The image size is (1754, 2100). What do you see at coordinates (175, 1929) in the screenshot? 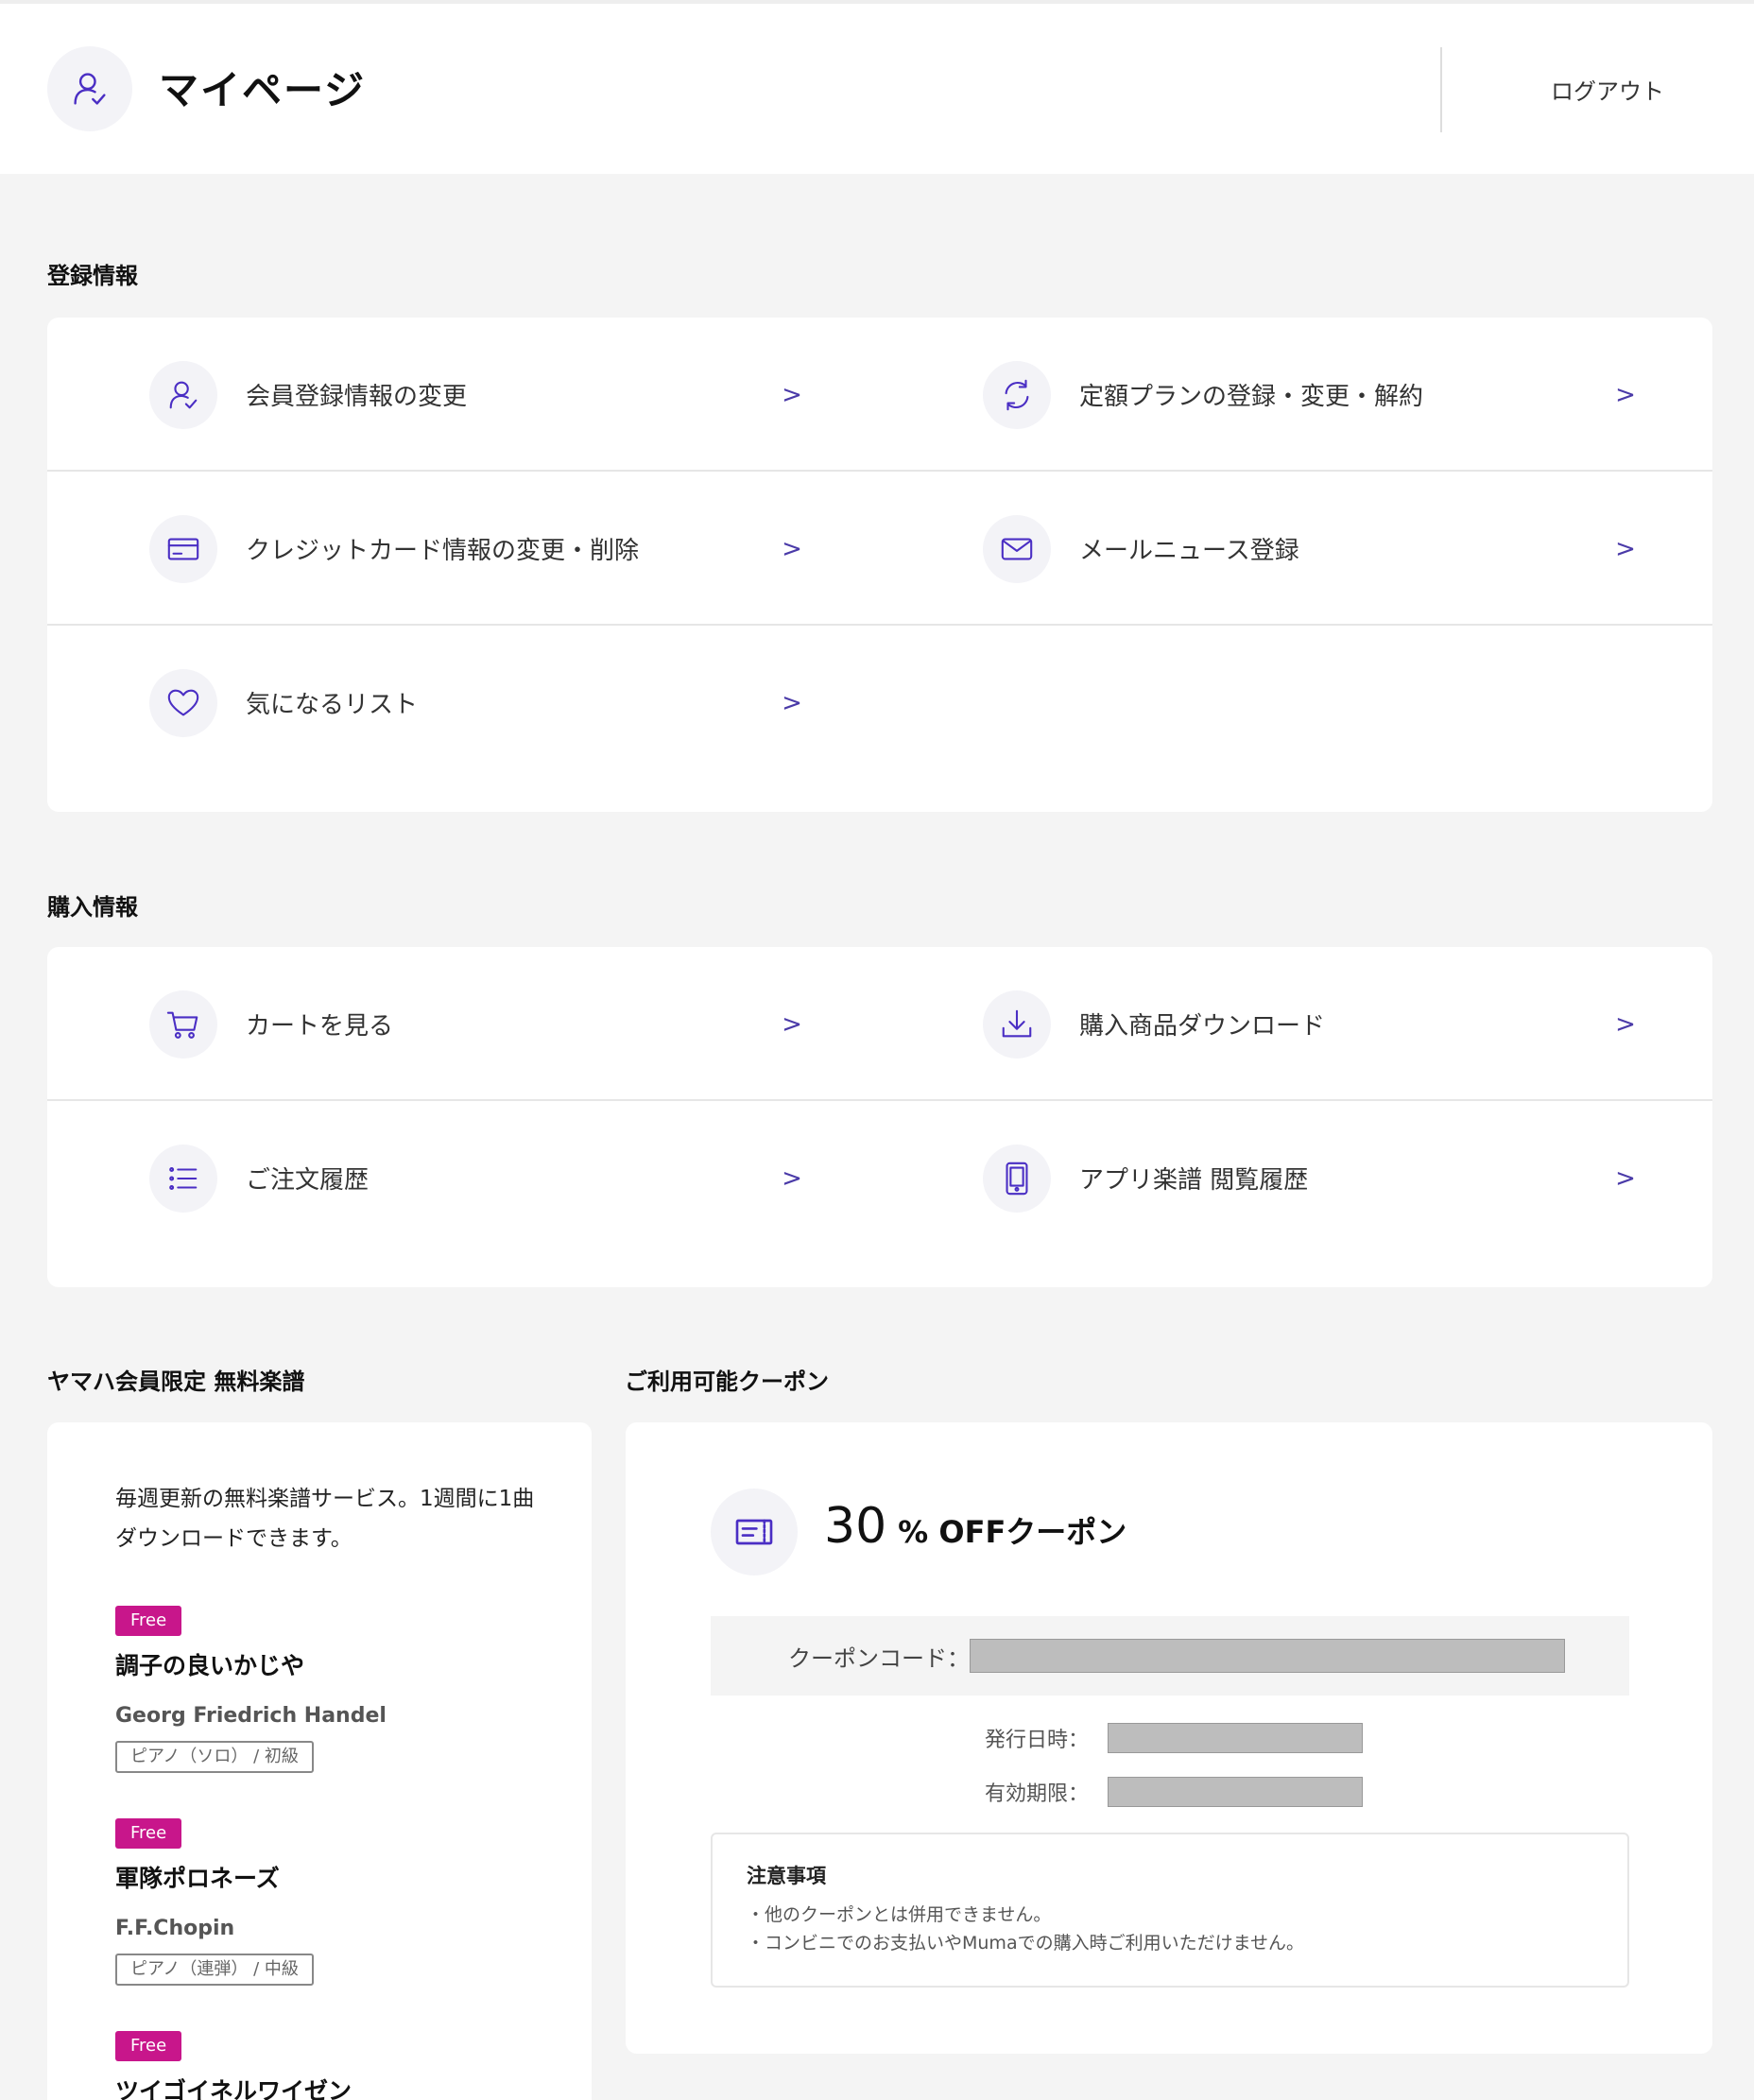
I see `score-composer: F.F.Chopin` at bounding box center [175, 1929].